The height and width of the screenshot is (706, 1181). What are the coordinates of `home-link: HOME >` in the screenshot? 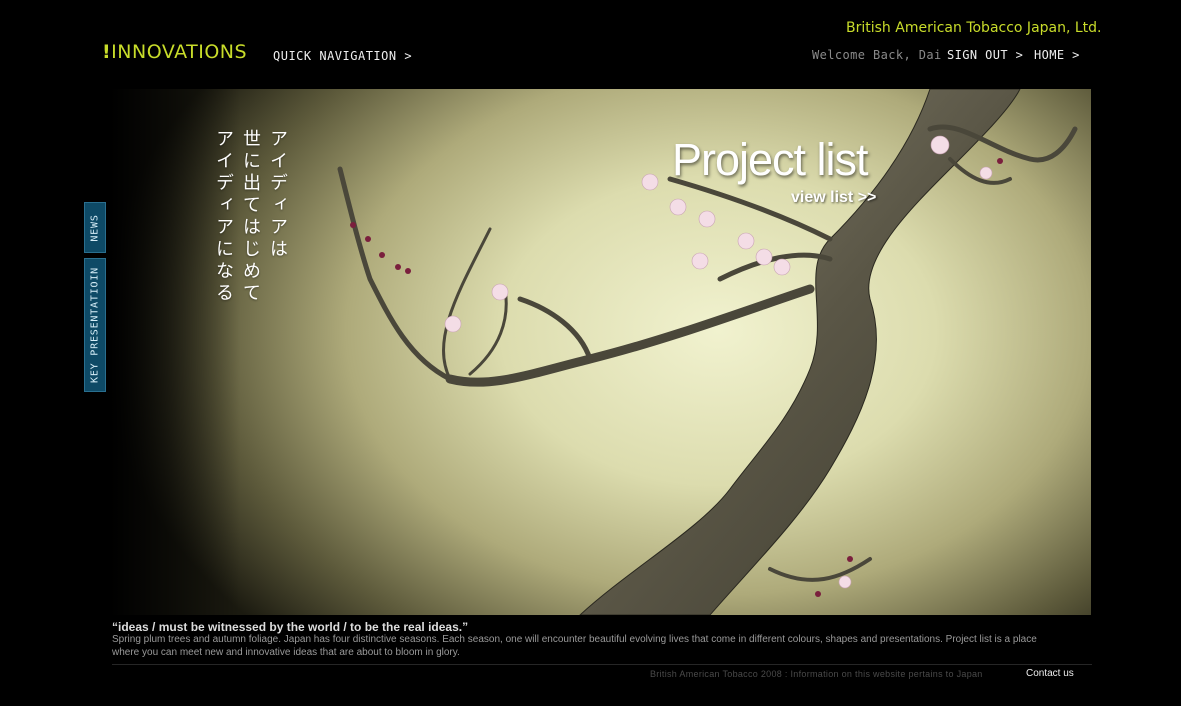 It's located at (1057, 55).